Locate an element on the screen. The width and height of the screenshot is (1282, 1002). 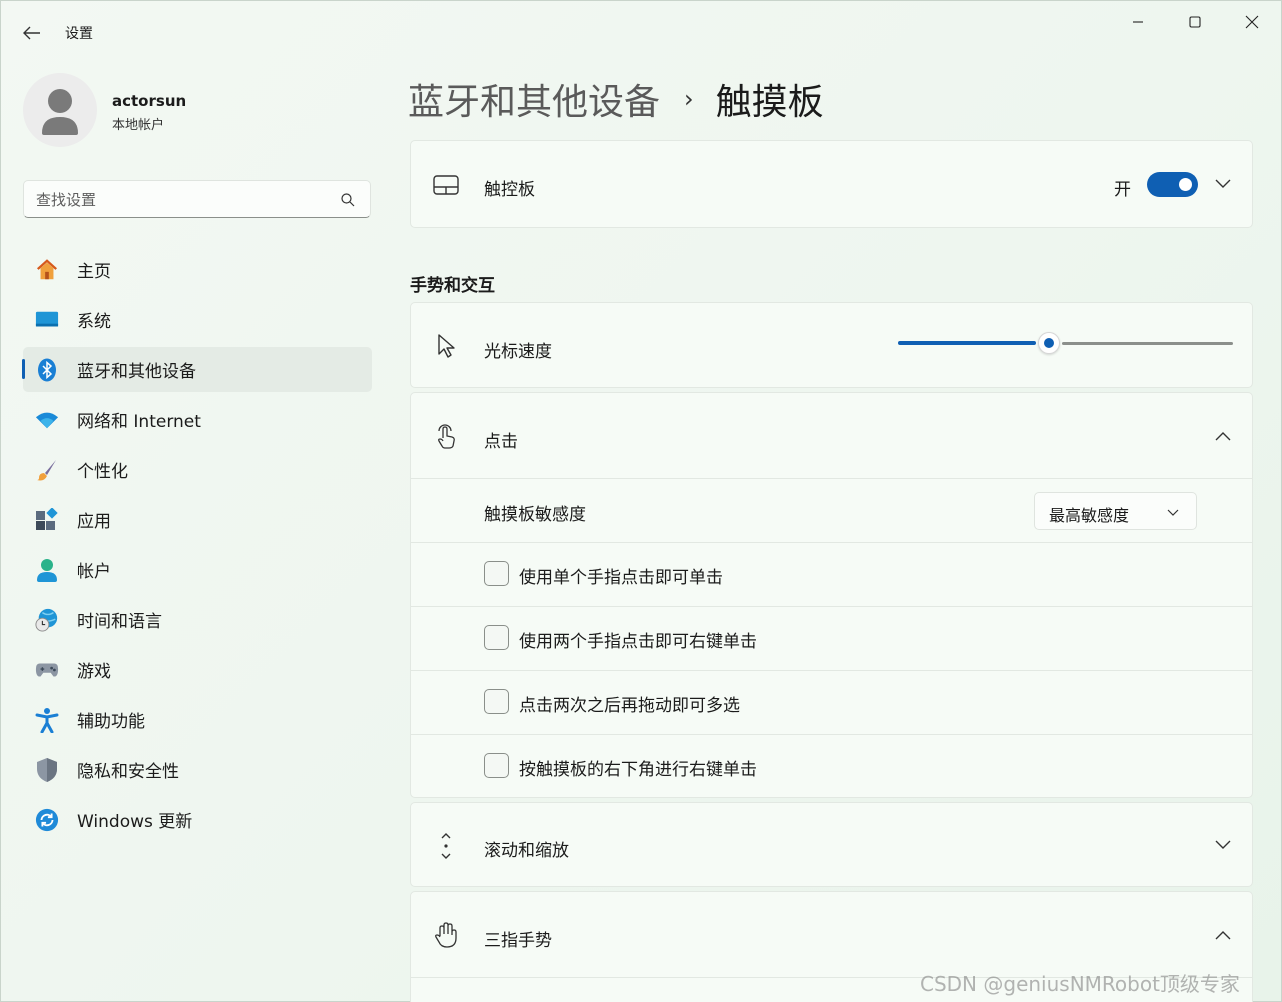
scroll-icon is located at coordinates (446, 846).